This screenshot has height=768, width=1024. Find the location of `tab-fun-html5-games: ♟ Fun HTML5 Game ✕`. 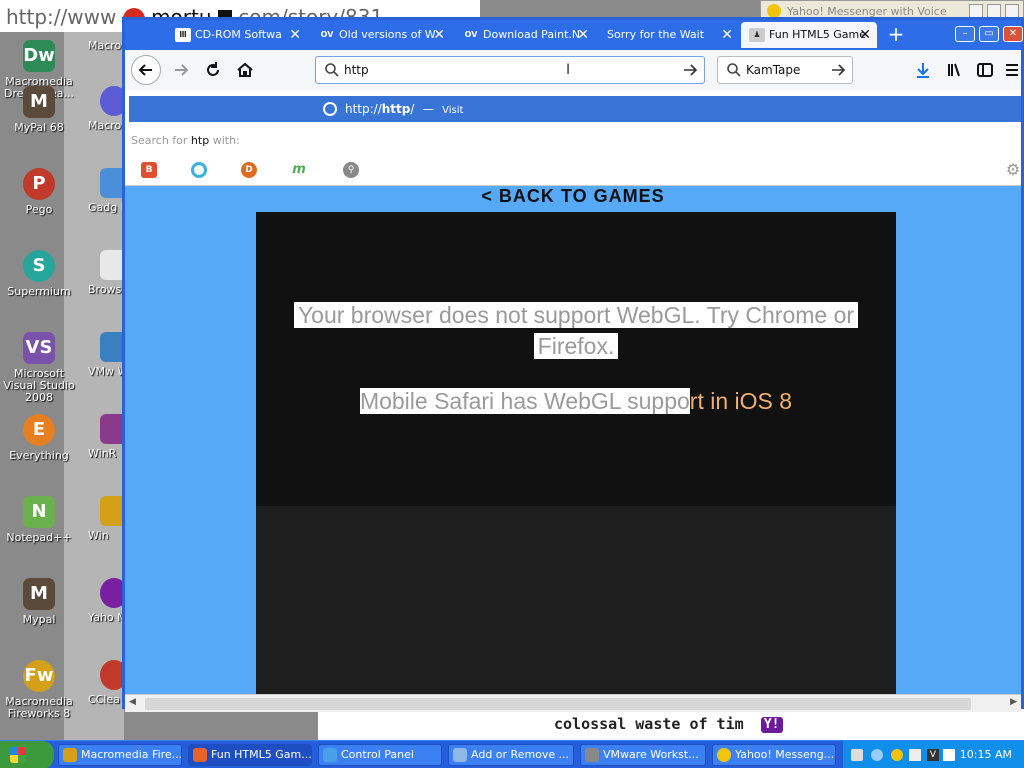

tab-fun-html5-games: ♟ Fun HTML5 Game ✕ is located at coordinates (809, 35).